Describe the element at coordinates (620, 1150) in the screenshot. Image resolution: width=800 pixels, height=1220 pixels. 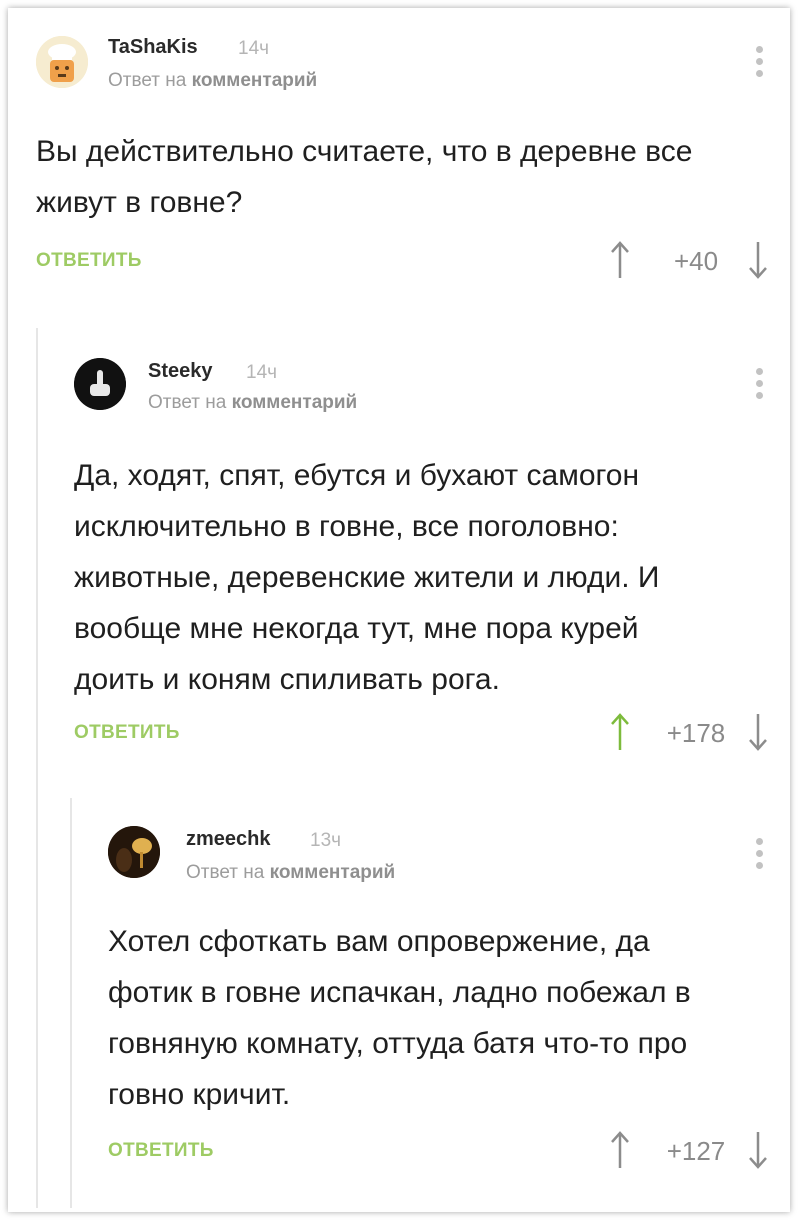
I see `arrow-up-icon` at that location.